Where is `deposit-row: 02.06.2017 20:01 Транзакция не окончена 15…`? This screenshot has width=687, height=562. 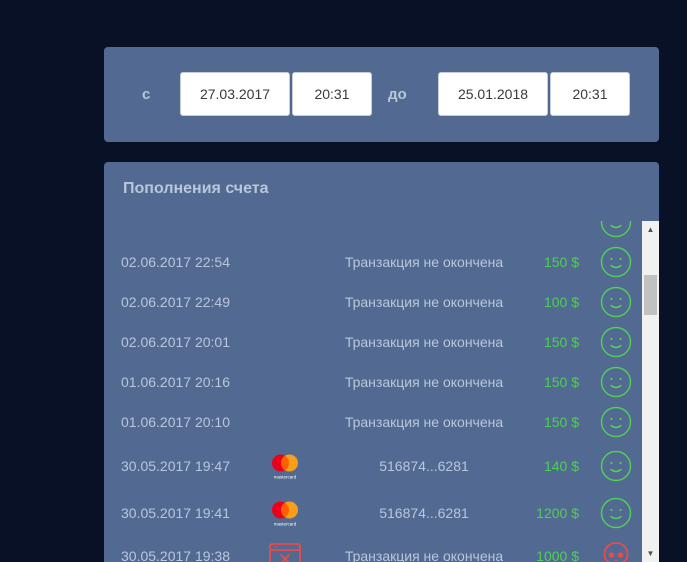 deposit-row: 02.06.2017 20:01 Транзакция не окончена 15… is located at coordinates (373, 342).